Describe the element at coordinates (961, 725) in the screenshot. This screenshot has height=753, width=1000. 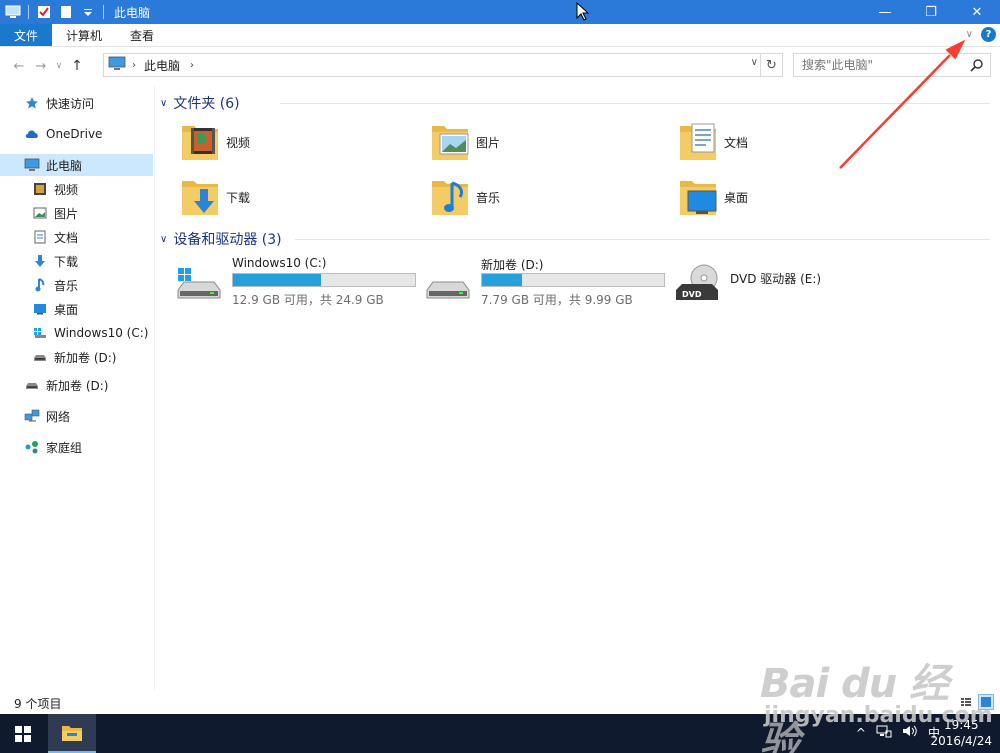
I see `clock-time: 19:45` at that location.